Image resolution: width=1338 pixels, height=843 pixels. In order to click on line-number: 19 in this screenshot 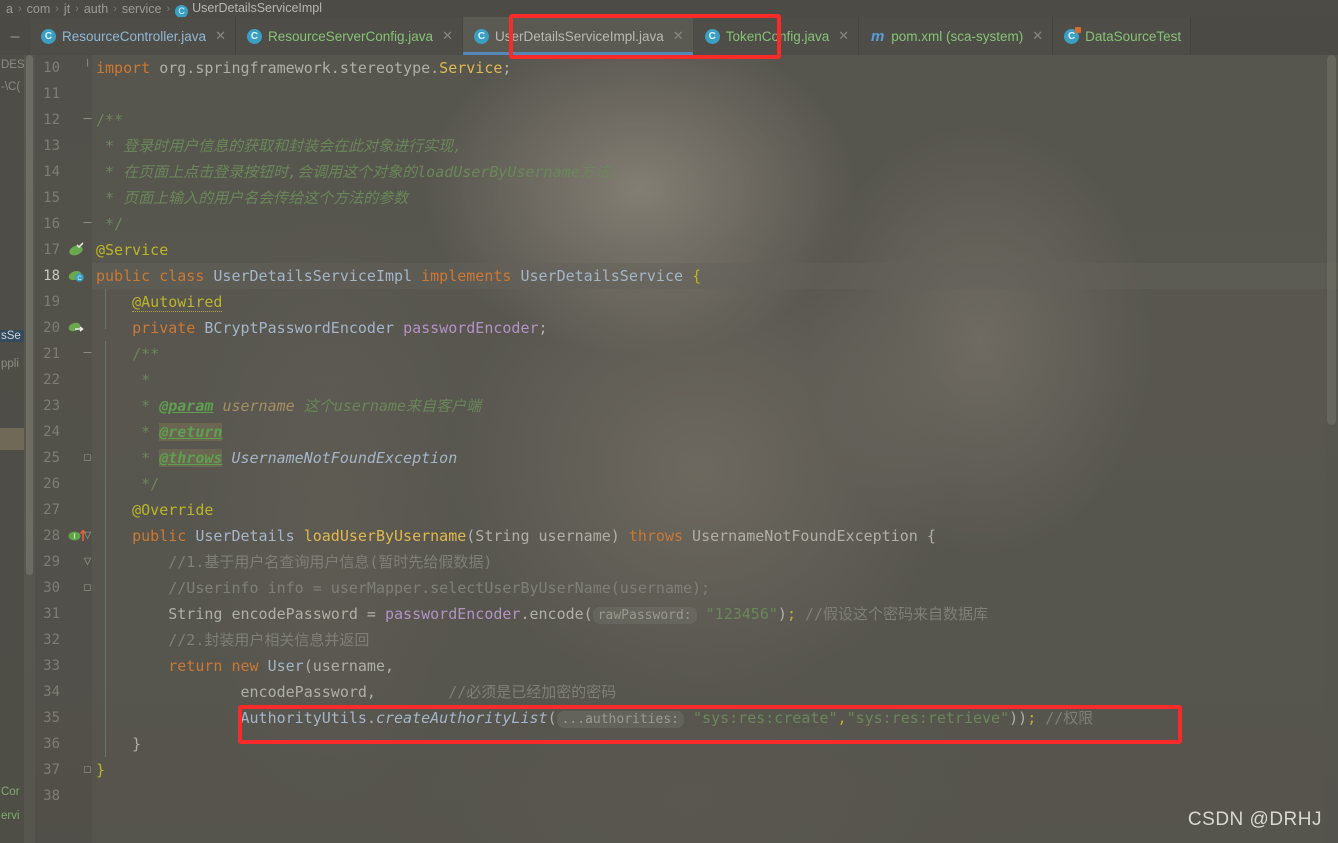, I will do `click(51, 302)`.